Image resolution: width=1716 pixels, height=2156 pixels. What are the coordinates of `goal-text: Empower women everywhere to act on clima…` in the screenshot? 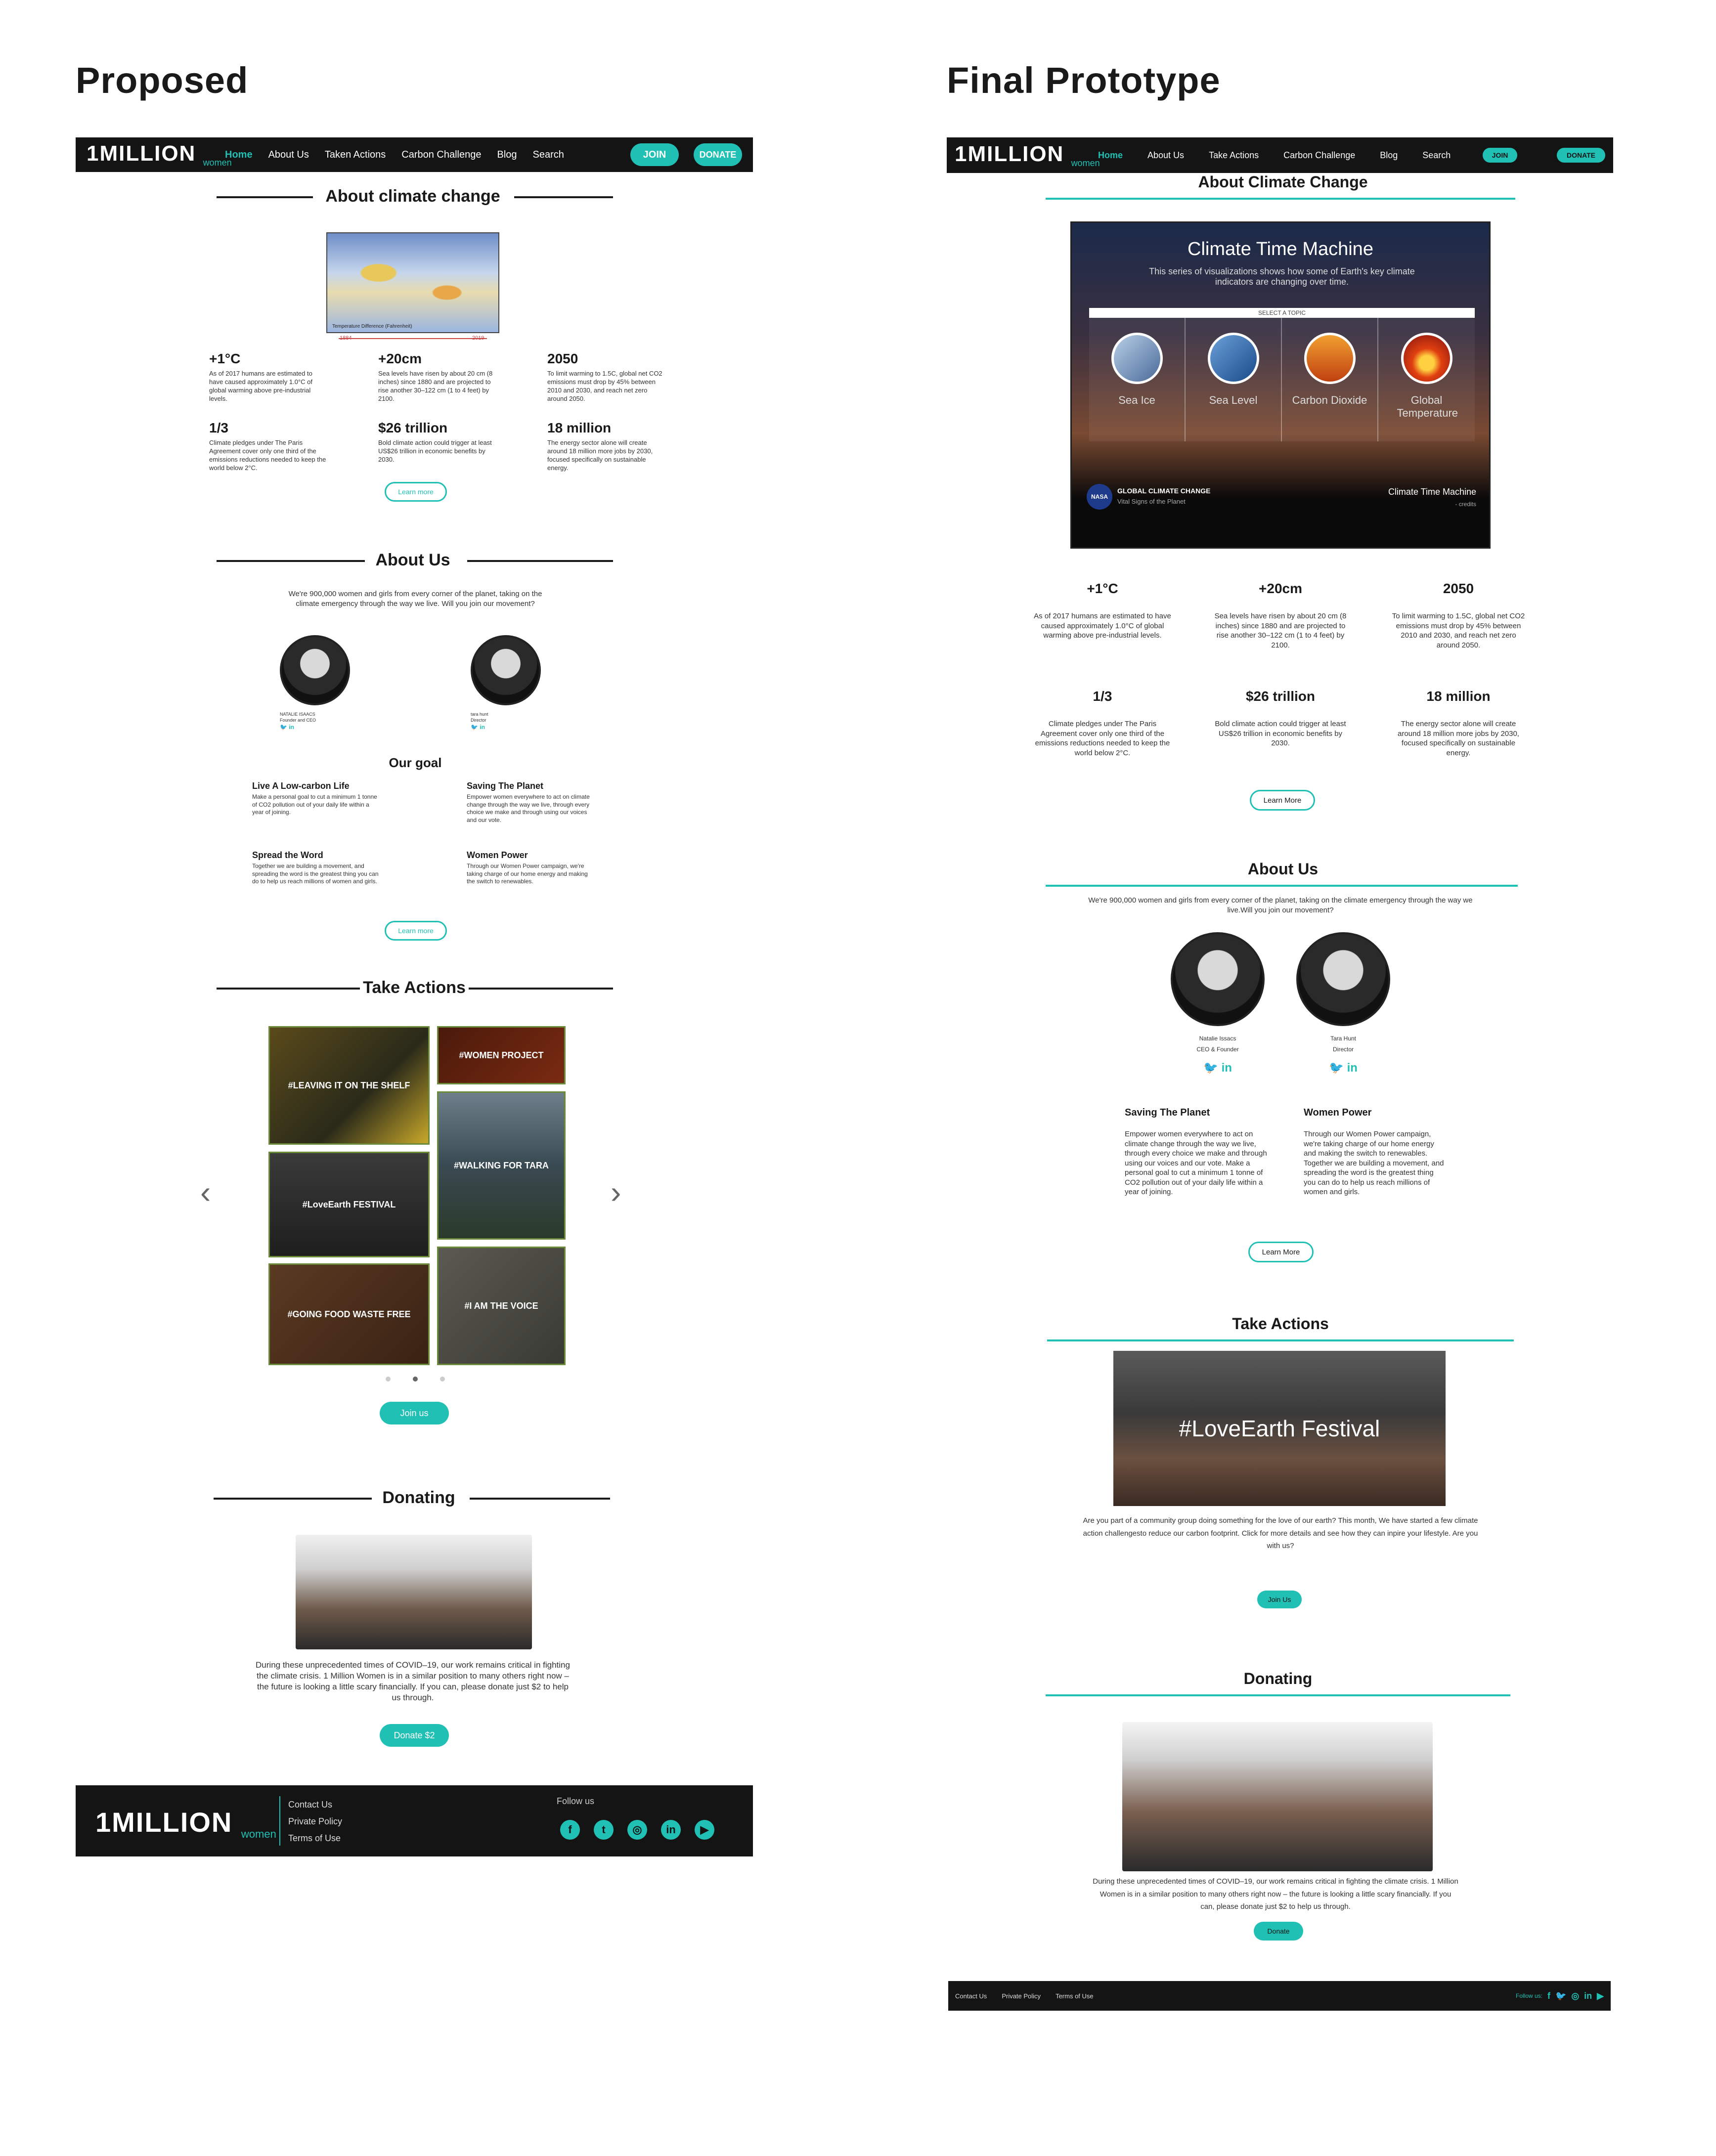 It's located at (528, 808).